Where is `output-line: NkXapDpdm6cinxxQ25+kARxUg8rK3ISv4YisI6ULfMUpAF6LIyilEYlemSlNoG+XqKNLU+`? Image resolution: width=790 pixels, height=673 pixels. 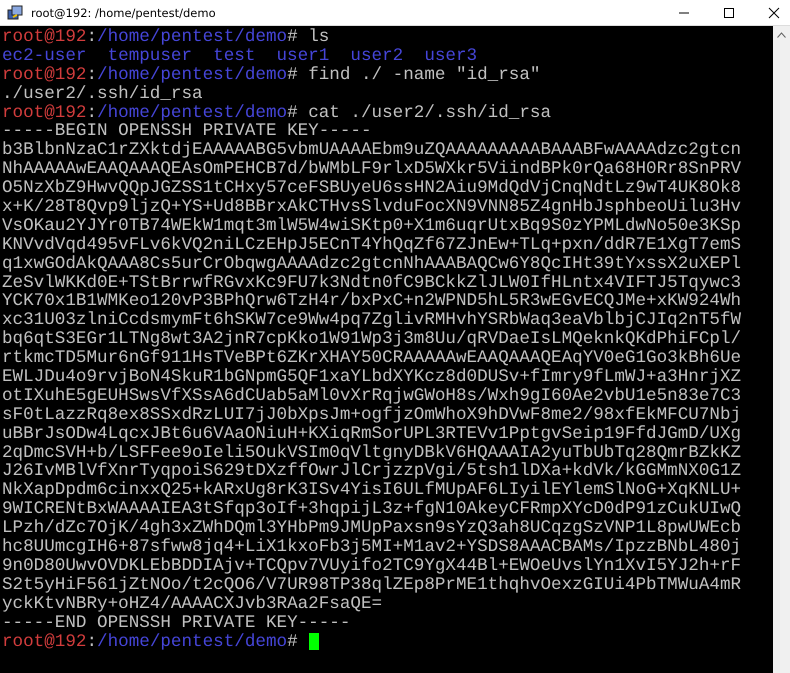 output-line: NkXapDpdm6cinxxQ25+kARxUg8rK3ISv4YisI6ULfMUpAF6LIyilEYlemSlNoG+XqKNLU+ is located at coordinates (372, 490).